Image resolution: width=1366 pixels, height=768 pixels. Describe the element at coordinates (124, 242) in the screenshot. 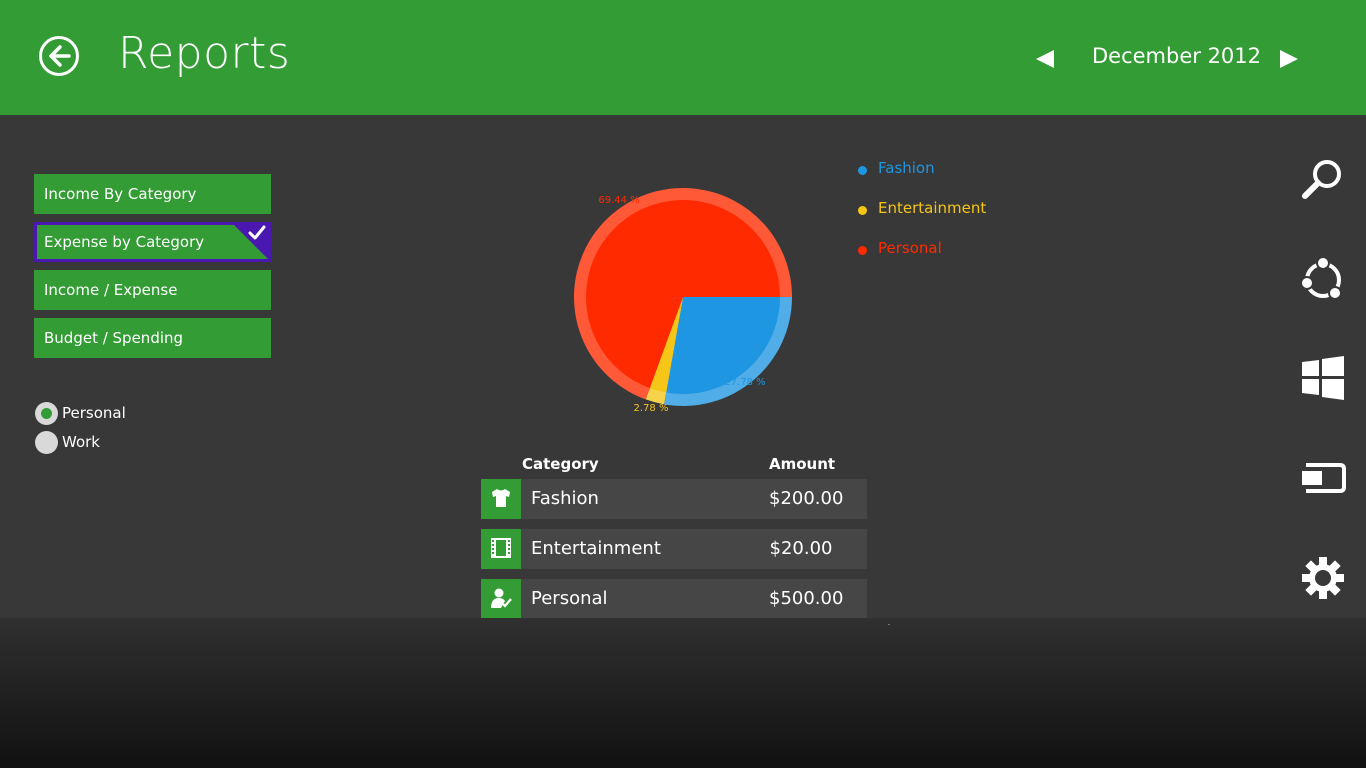

I see `report-button-label: Expense by Category` at that location.